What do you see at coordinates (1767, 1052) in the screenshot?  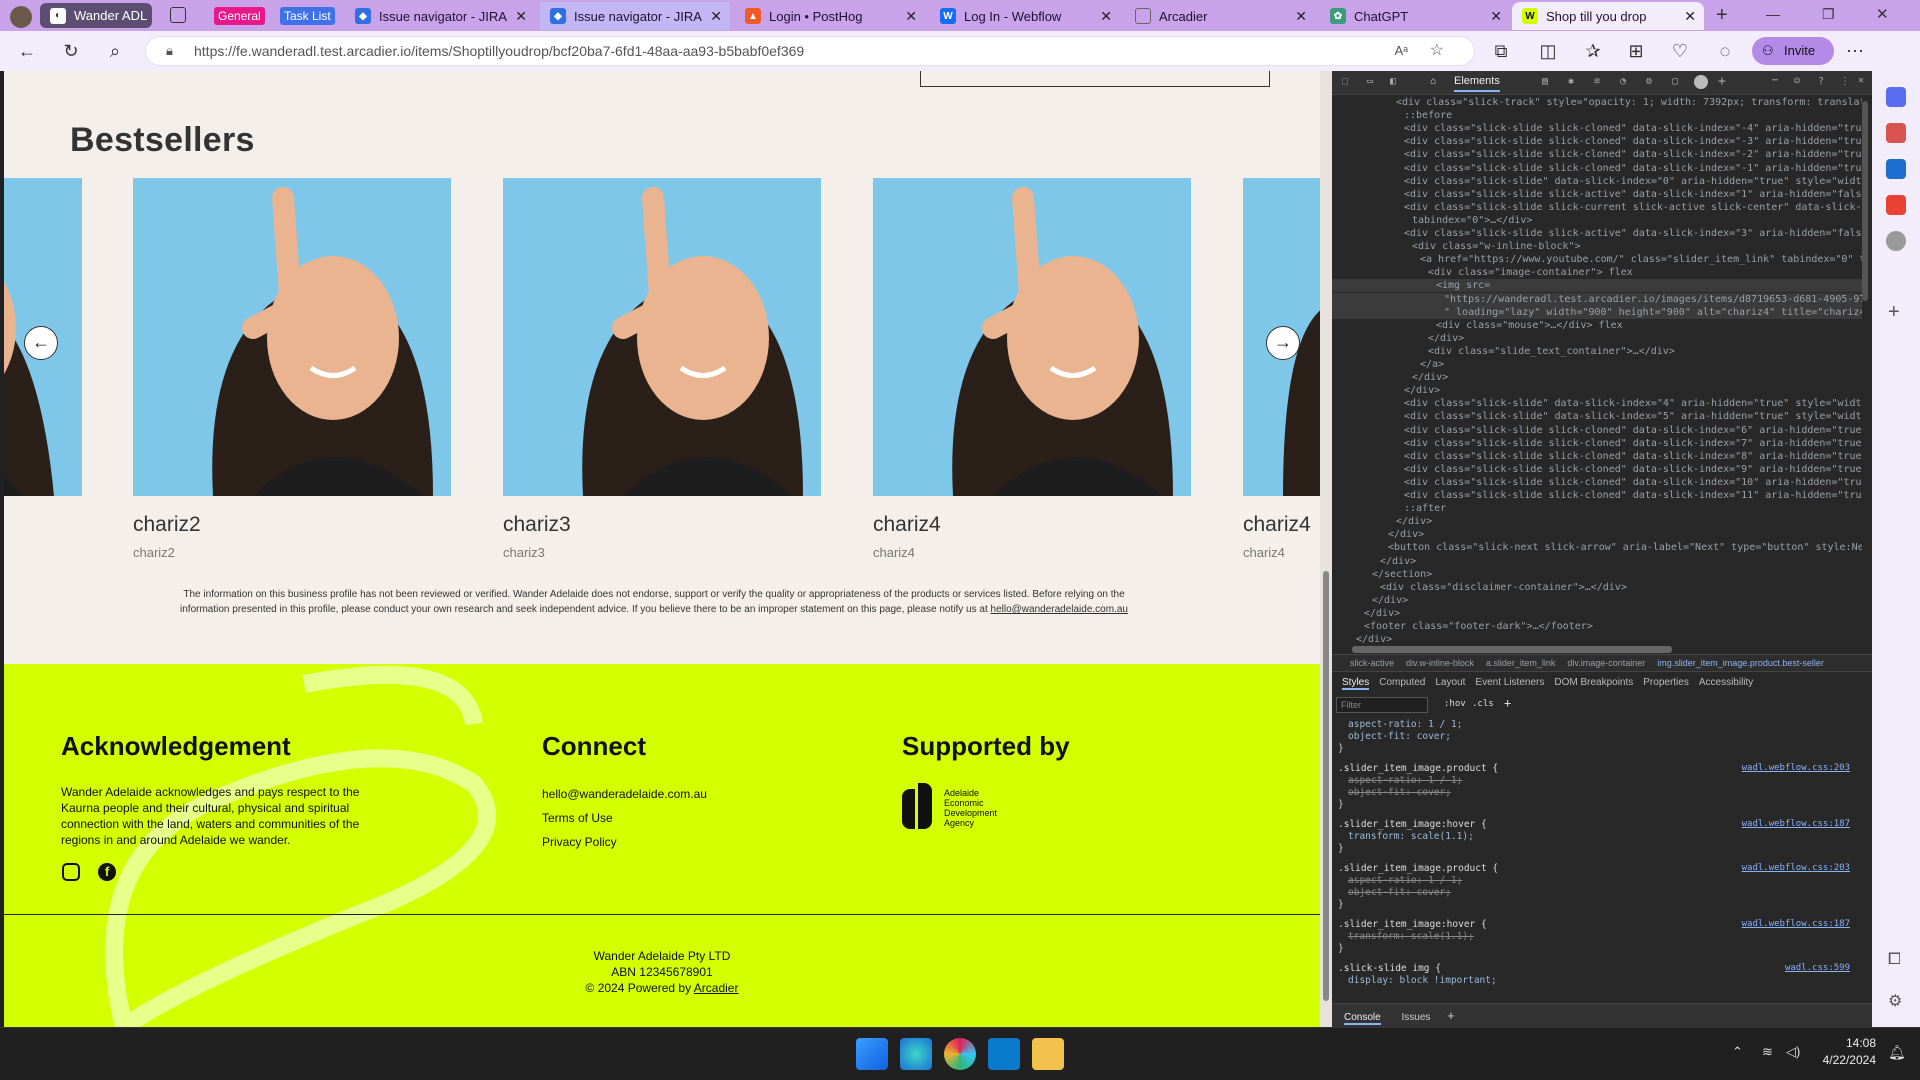 I see `wifi-icon: ≋` at bounding box center [1767, 1052].